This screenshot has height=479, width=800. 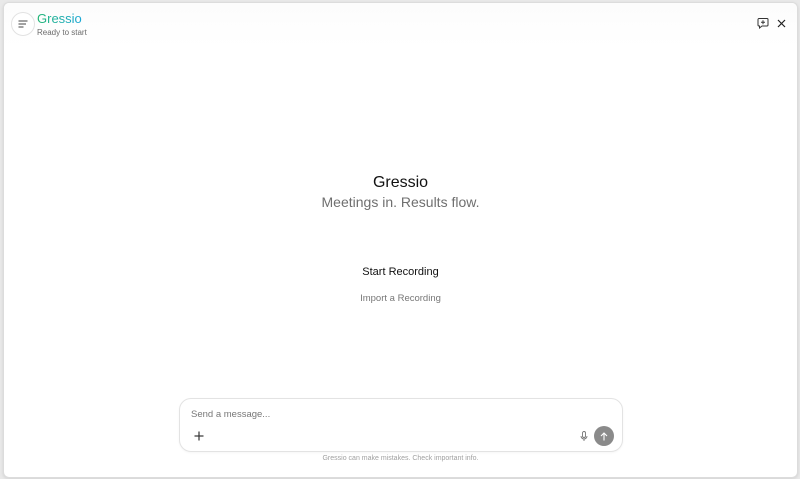 I want to click on menu-lines-icon, so click(x=23, y=24).